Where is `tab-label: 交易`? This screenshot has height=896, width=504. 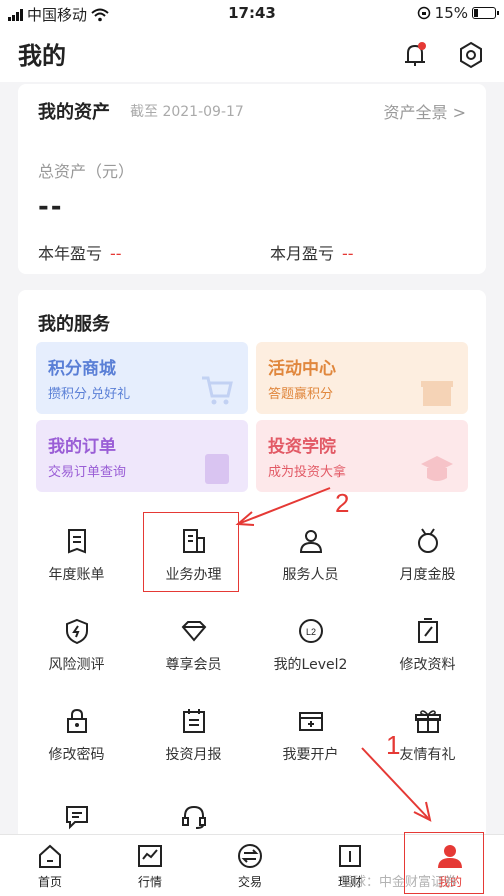 tab-label: 交易 is located at coordinates (249, 882).